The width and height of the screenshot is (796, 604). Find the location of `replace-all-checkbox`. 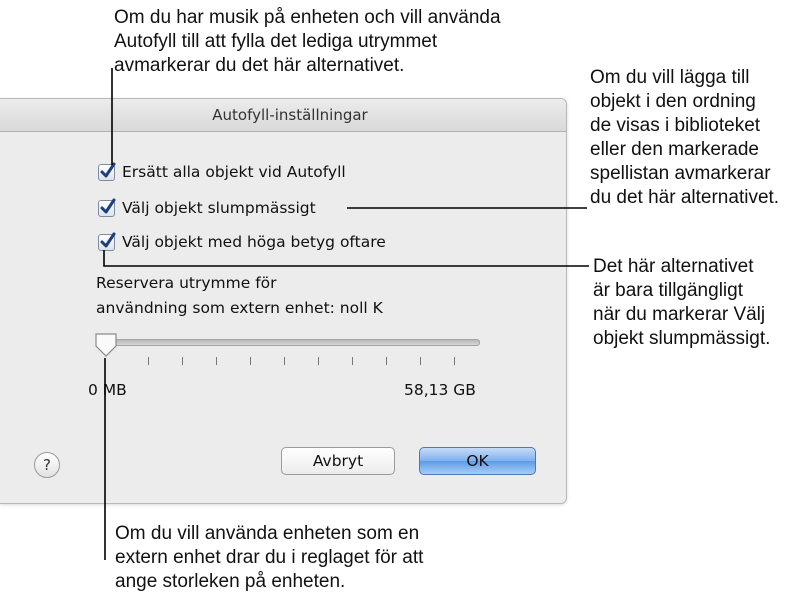

replace-all-checkbox is located at coordinates (107, 171).